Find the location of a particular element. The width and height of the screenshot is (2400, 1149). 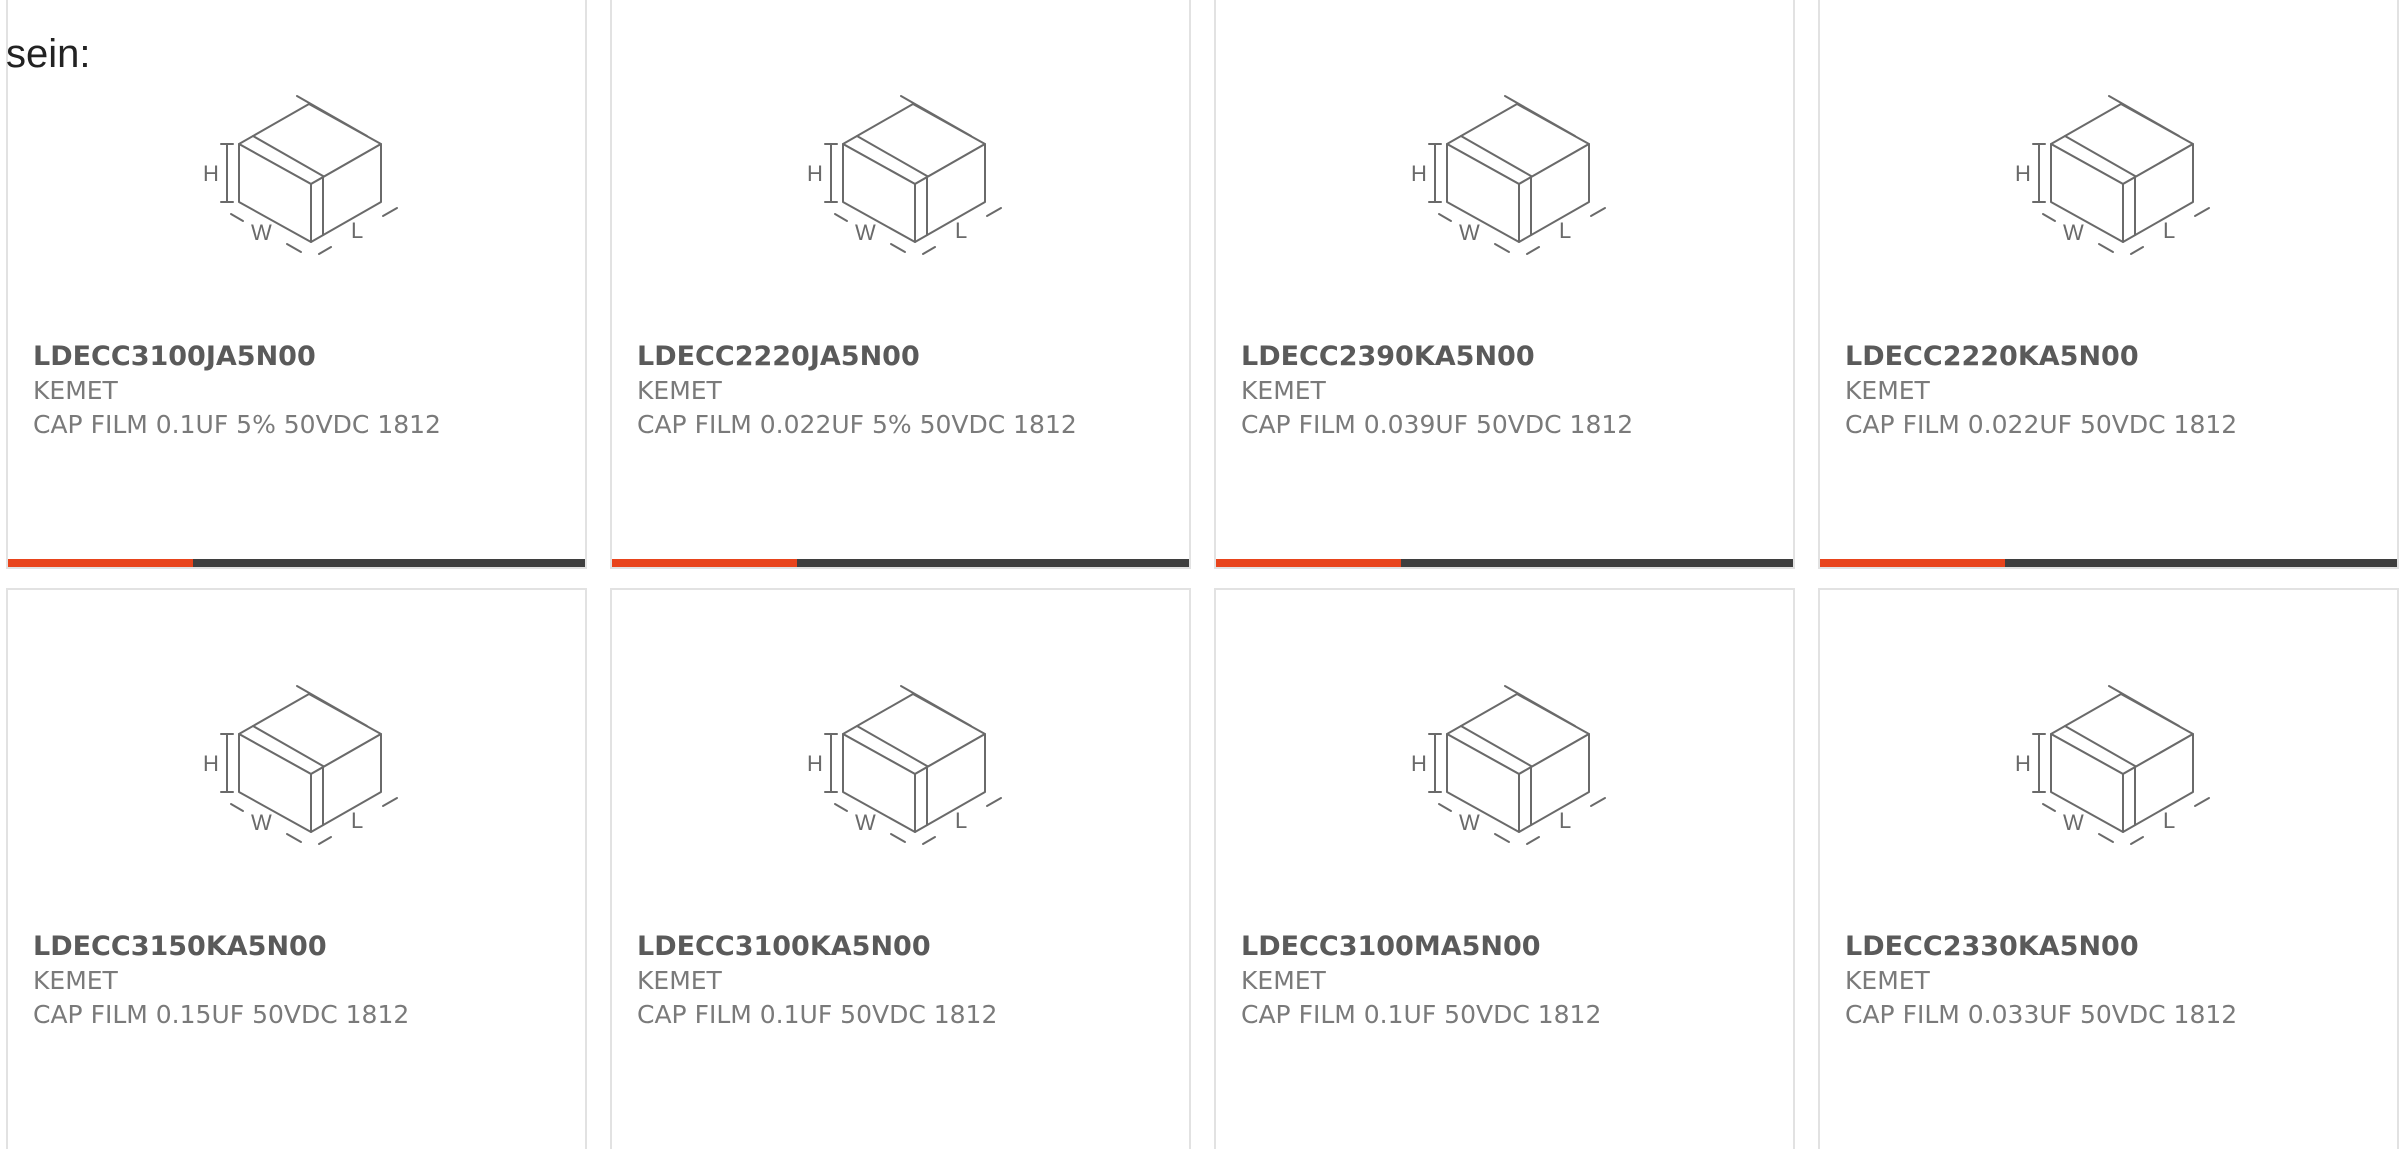

product-description: CAP FILM 0.022UF 5% 50VDC 1812 is located at coordinates (857, 424).